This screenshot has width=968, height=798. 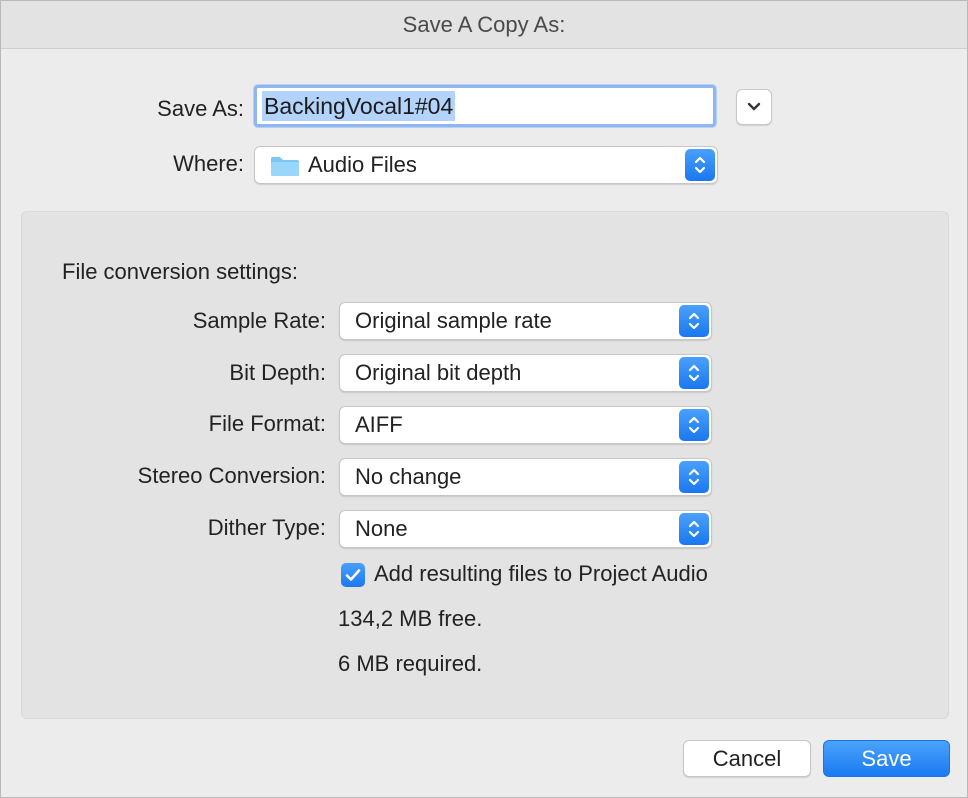 I want to click on title-bar: Save A Copy As:, so click(x=484, y=25).